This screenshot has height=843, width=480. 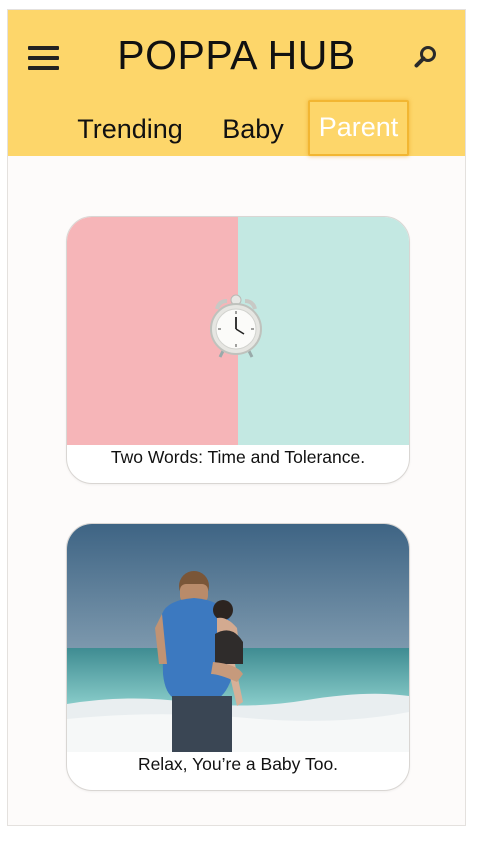 What do you see at coordinates (130, 128) in the screenshot?
I see `tab-trending: Trending` at bounding box center [130, 128].